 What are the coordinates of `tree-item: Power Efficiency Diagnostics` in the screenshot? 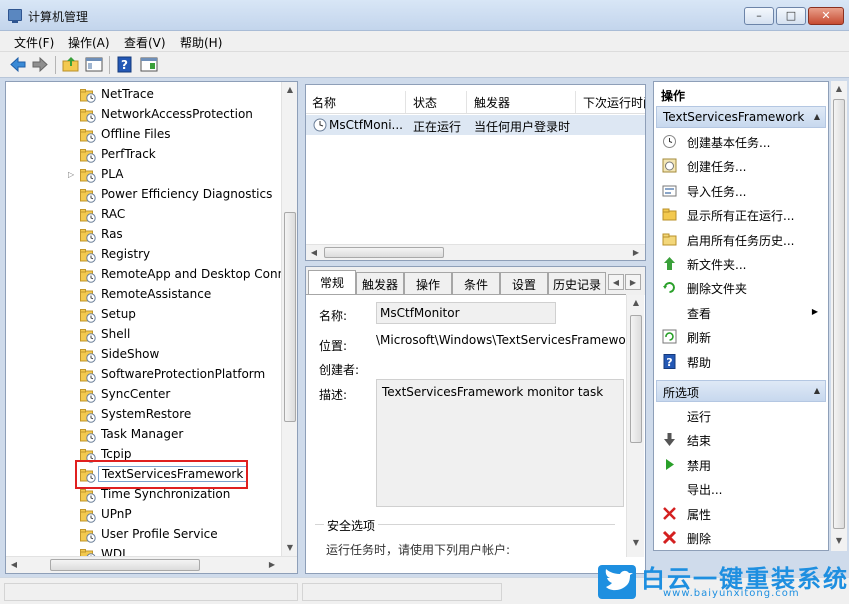 It's located at (144, 195).